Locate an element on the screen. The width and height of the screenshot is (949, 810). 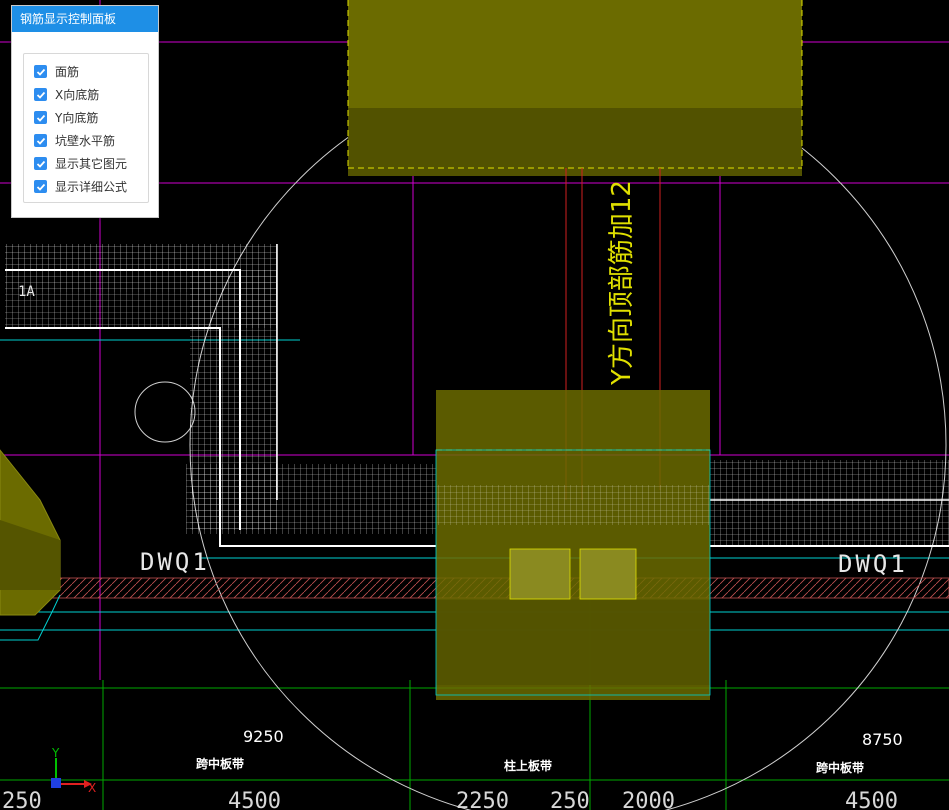
panel-options: 面筋 X向底筋 Y向底筋 坑壁水平筋 显示其它图元 显示详细公式 is located at coordinates (86, 128).